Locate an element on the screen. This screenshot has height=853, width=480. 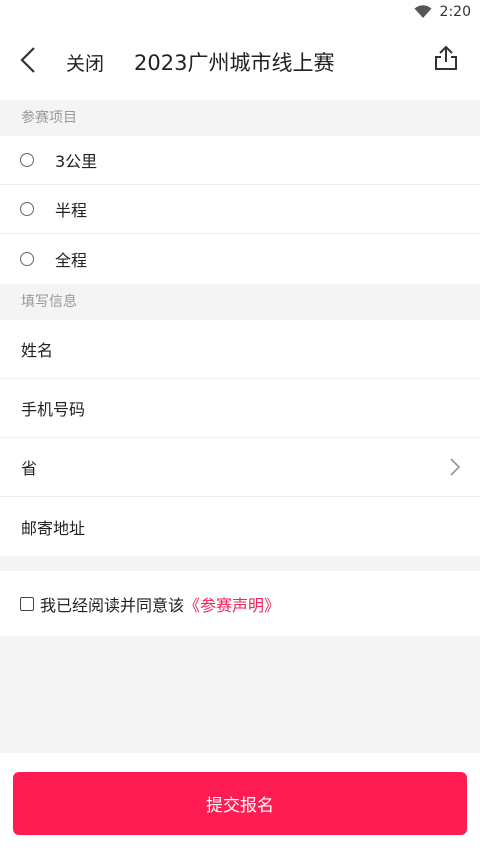
option-label: 3公里 is located at coordinates (76, 161).